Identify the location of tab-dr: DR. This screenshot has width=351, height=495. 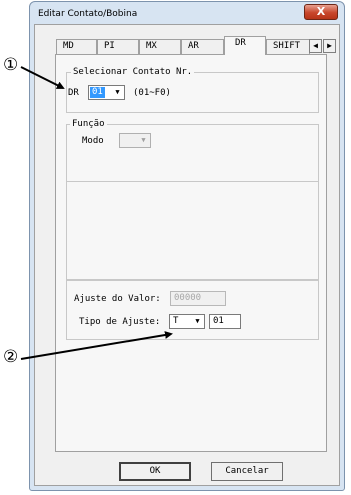
(245, 45).